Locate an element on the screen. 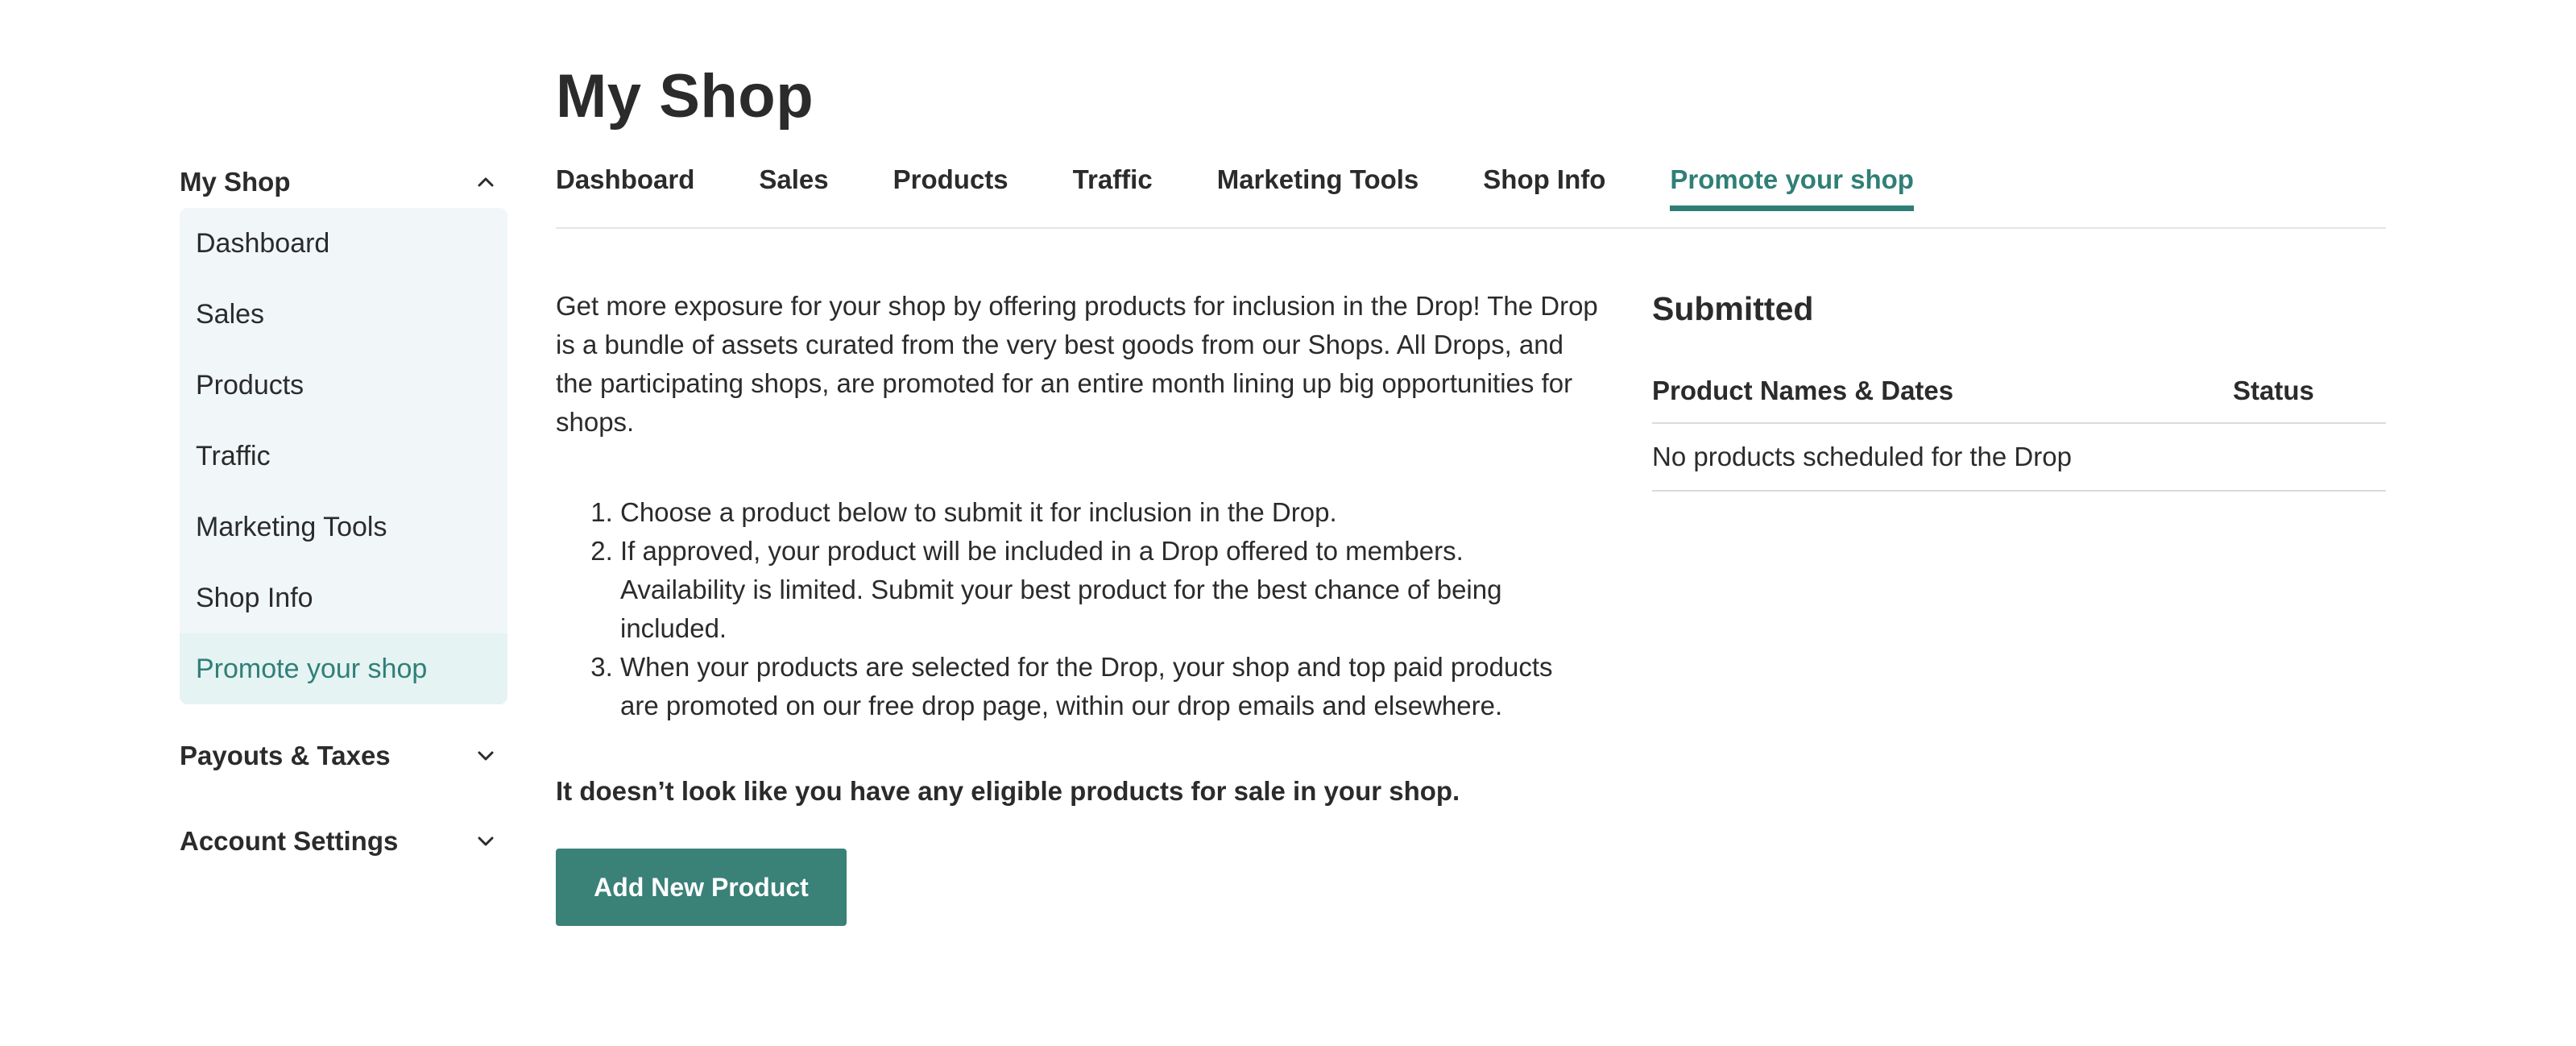 The width and height of the screenshot is (2576, 1046). sidebar-section-account-settings: Account Settings is located at coordinates (343, 841).